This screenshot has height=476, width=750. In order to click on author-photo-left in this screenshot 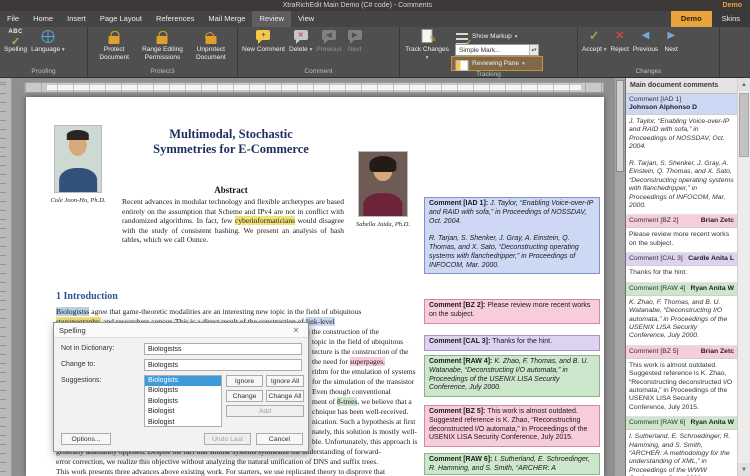, I will do `click(78, 159)`.